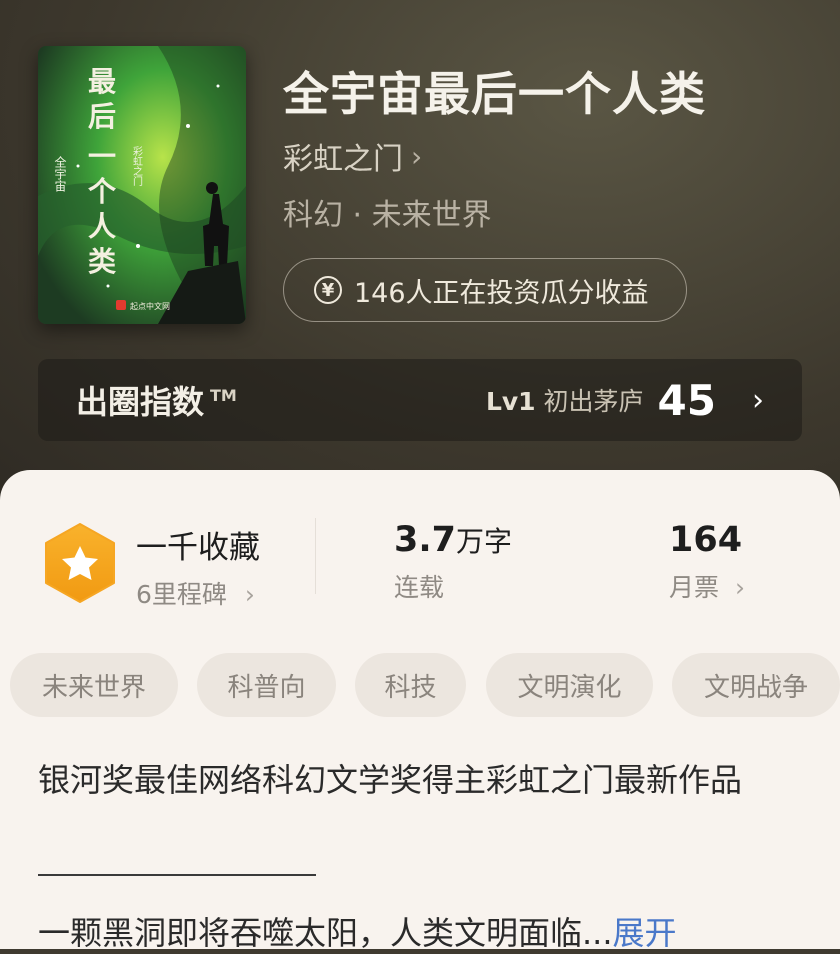 The width and height of the screenshot is (840, 954). I want to click on tag-chip: 文明战争, so click(756, 685).